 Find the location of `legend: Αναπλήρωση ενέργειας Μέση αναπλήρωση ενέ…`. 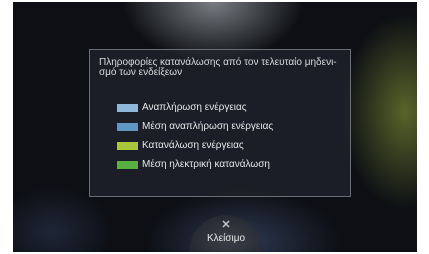

legend: Αναπλήρωση ενέργειας Μέση αναπλήρωση ενέ… is located at coordinates (195, 141).